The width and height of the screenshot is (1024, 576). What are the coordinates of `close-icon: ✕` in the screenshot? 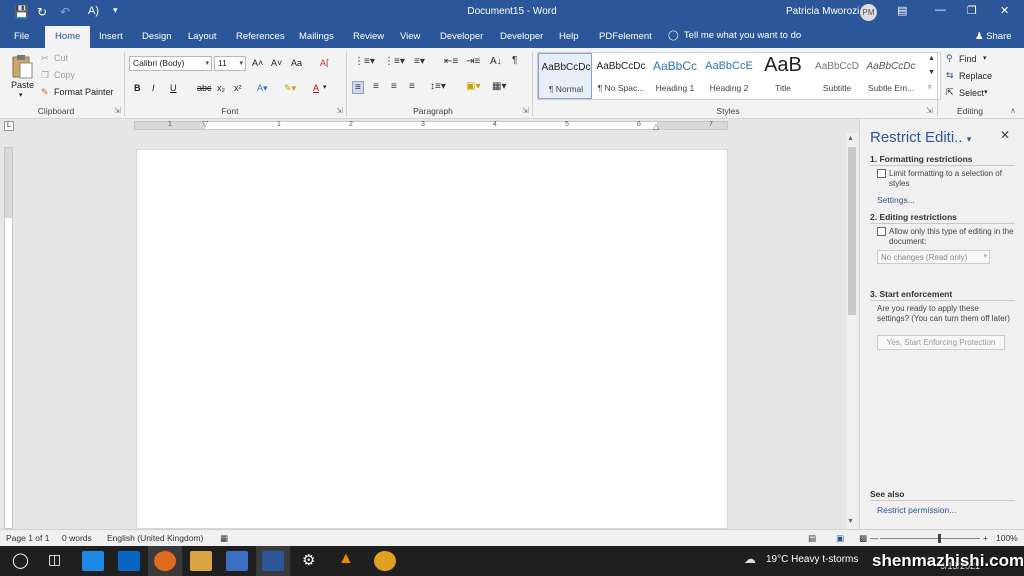 It's located at (1005, 135).